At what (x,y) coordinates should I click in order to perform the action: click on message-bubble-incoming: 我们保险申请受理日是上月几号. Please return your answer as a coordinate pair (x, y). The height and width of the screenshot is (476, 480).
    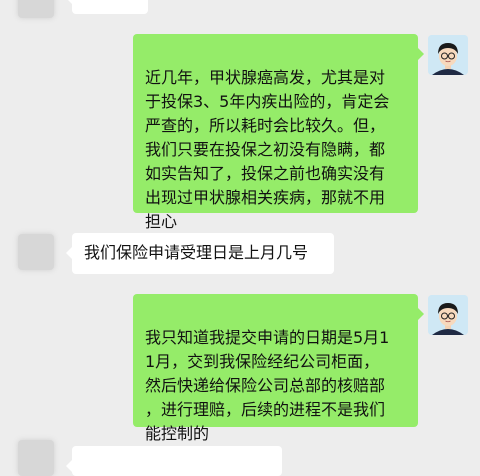
    Looking at the image, I should click on (200, 253).